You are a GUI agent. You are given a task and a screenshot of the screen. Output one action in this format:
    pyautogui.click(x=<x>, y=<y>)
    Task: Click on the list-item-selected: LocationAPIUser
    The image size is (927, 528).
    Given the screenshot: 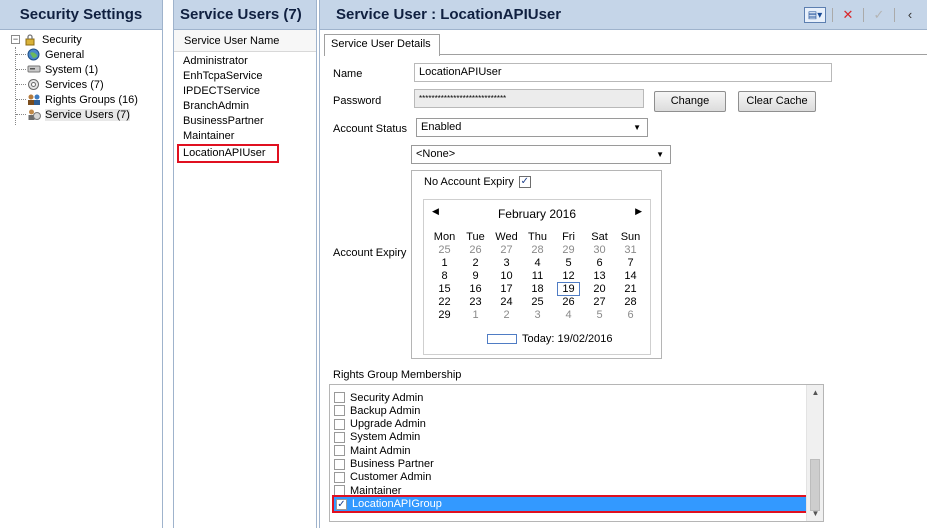 What is the action you would take?
    pyautogui.click(x=228, y=153)
    